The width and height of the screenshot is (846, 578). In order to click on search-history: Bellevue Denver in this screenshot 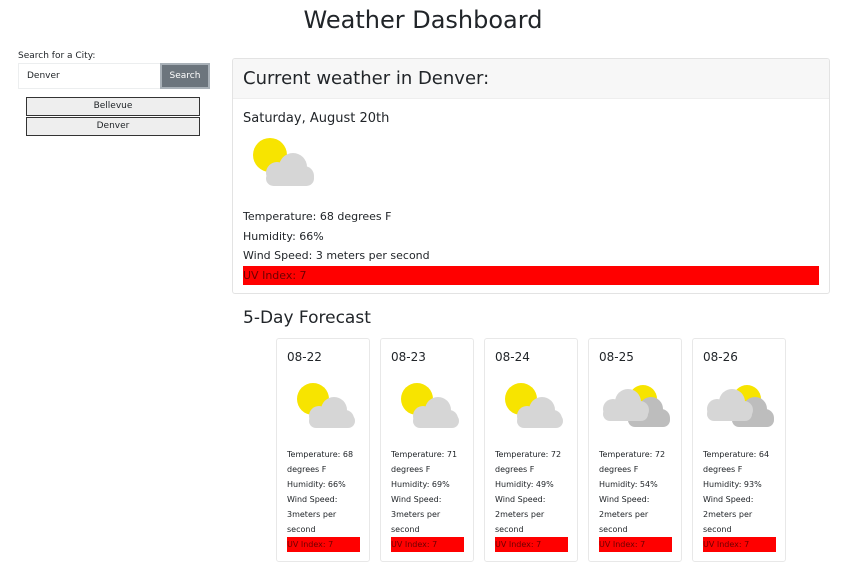, I will do `click(113, 116)`.